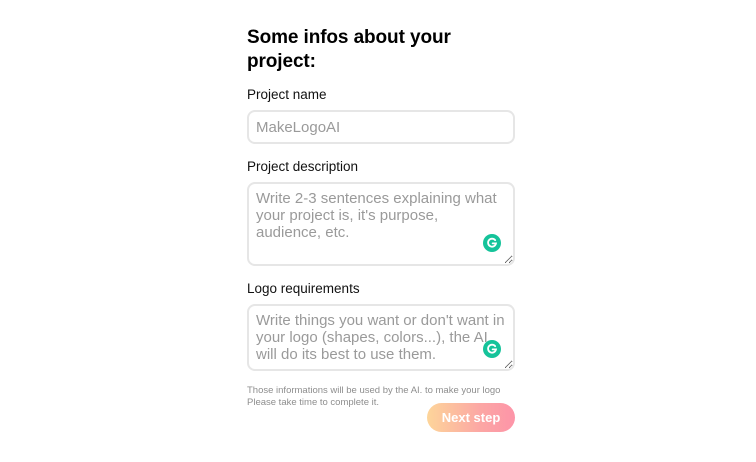  I want to click on next-step-button: Next step, so click(471, 417).